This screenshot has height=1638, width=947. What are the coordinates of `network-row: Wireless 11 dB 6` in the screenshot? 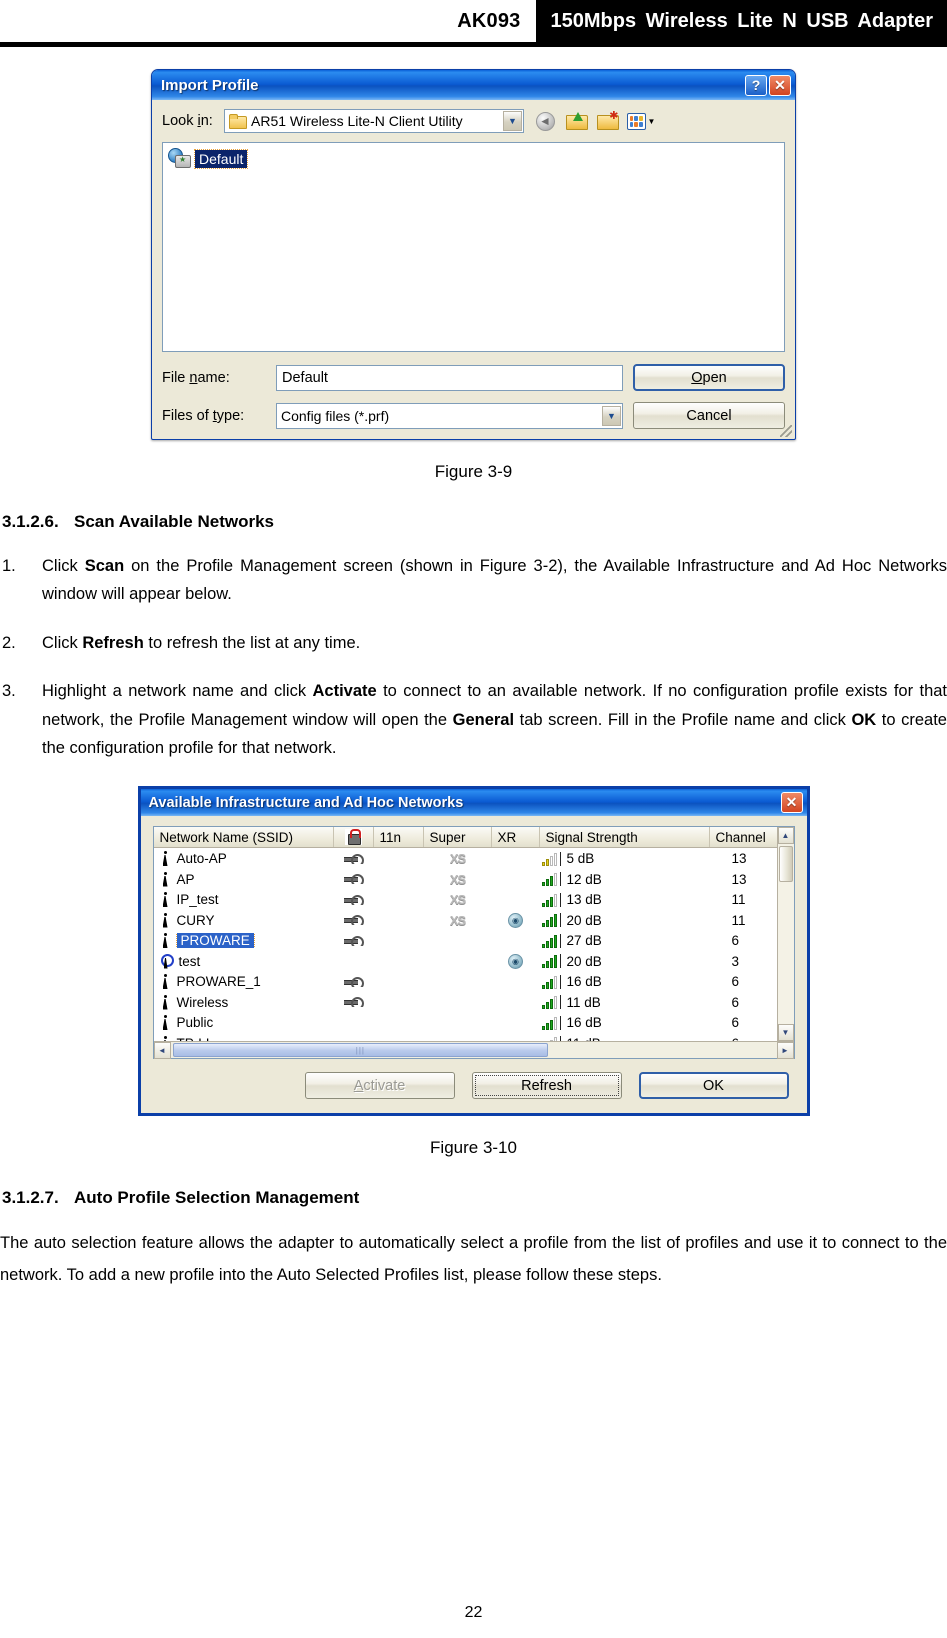 It's located at (465, 1002).